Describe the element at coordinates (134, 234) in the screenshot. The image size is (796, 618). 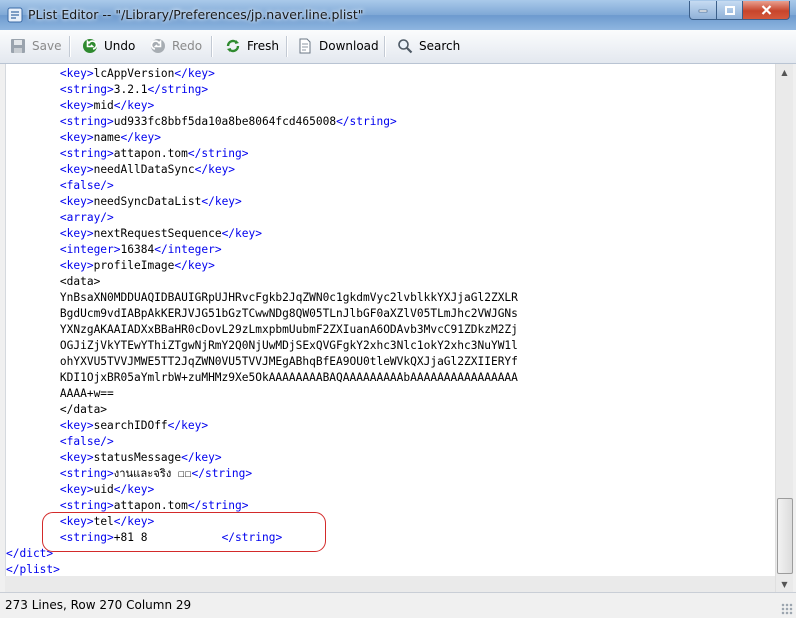
I see `code-line: <key>nextRequestSequence</key>` at that location.